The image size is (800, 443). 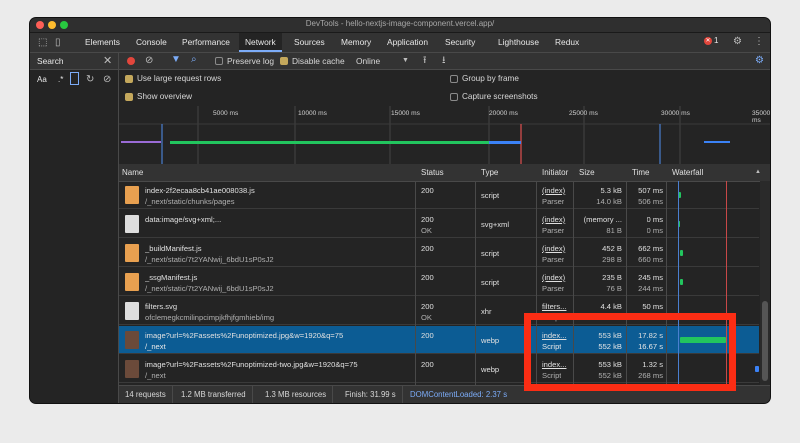 I want to click on status-cell: 200 OK, so click(x=446, y=311).